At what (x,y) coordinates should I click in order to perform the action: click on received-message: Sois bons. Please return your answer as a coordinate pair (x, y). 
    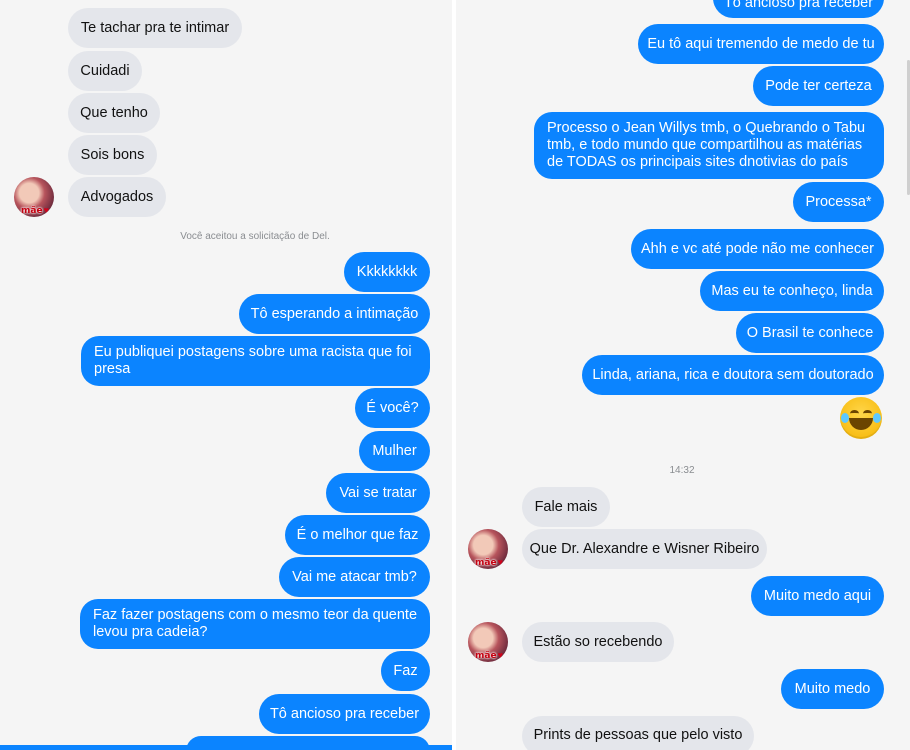
    Looking at the image, I should click on (112, 155).